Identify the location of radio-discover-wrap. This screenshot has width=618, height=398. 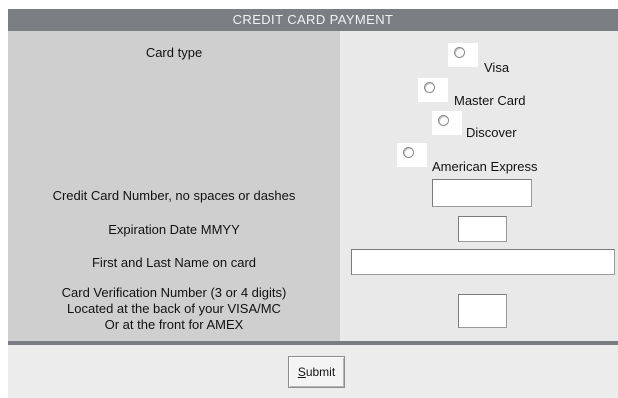
(447, 123).